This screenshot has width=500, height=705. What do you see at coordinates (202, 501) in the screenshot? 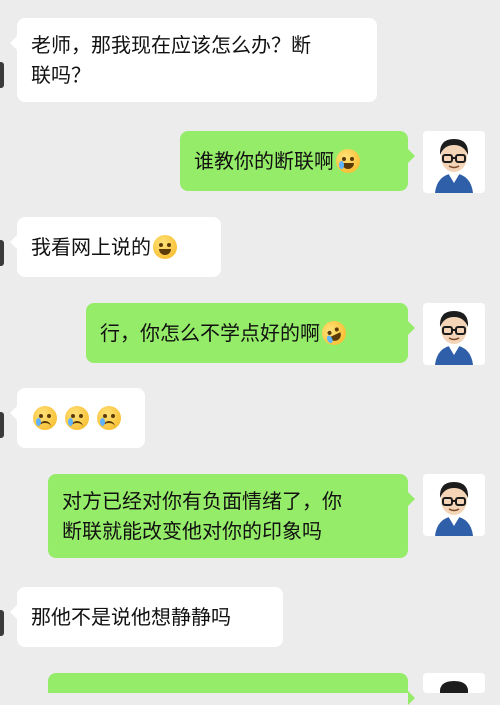
I see `message-text-line: 对方已经对你有负面情绪了，你` at bounding box center [202, 501].